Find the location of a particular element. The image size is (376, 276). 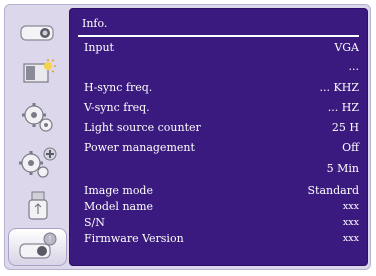

list-item: Image mode Standard is located at coordinates (221, 191).